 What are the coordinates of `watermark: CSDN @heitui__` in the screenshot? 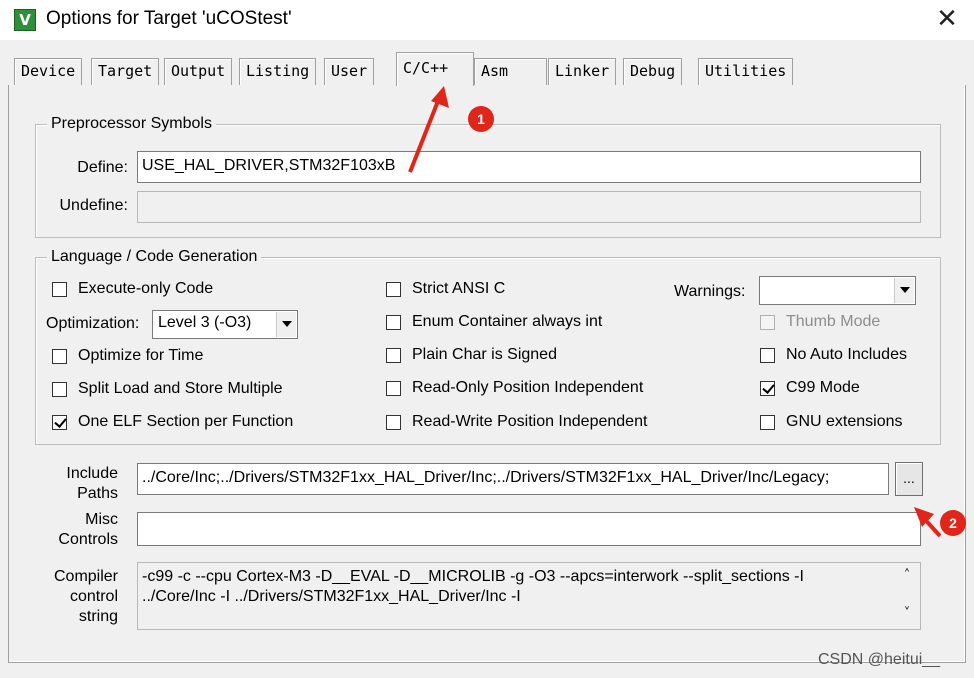 It's located at (879, 659).